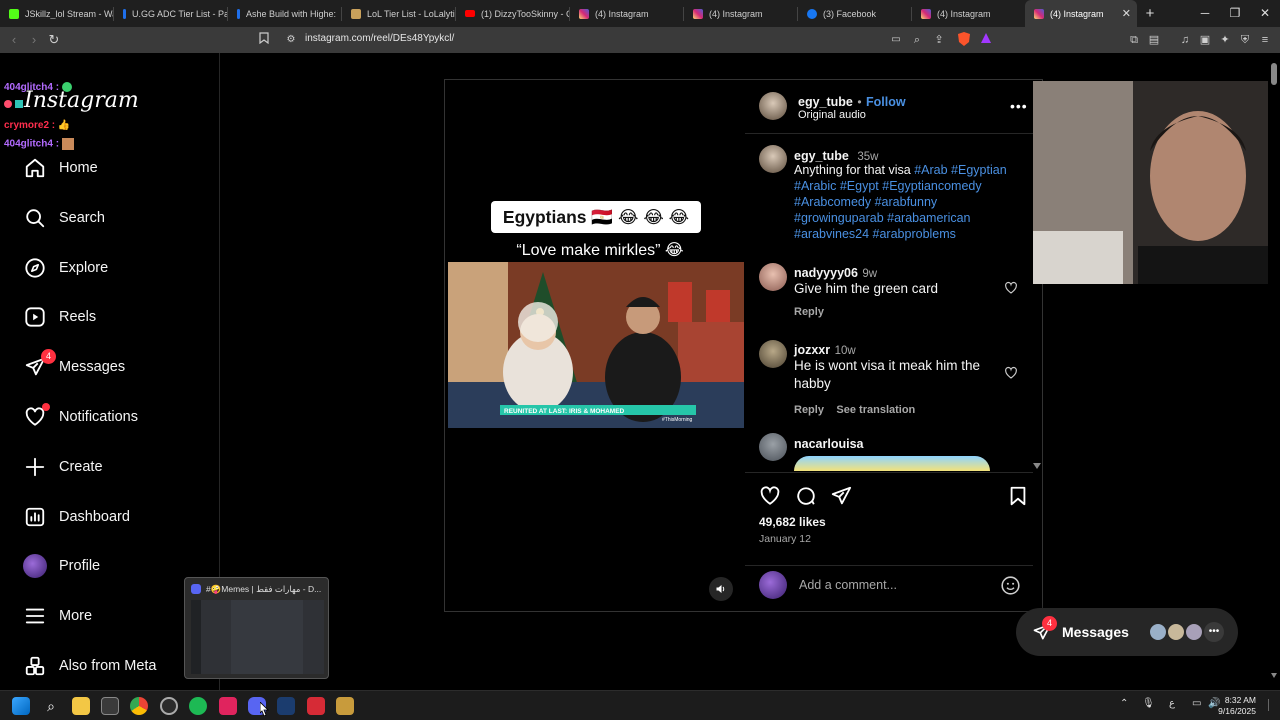 The width and height of the screenshot is (1280, 720). Describe the element at coordinates (21, 706) in the screenshot. I see `windows-start-icon` at that location.